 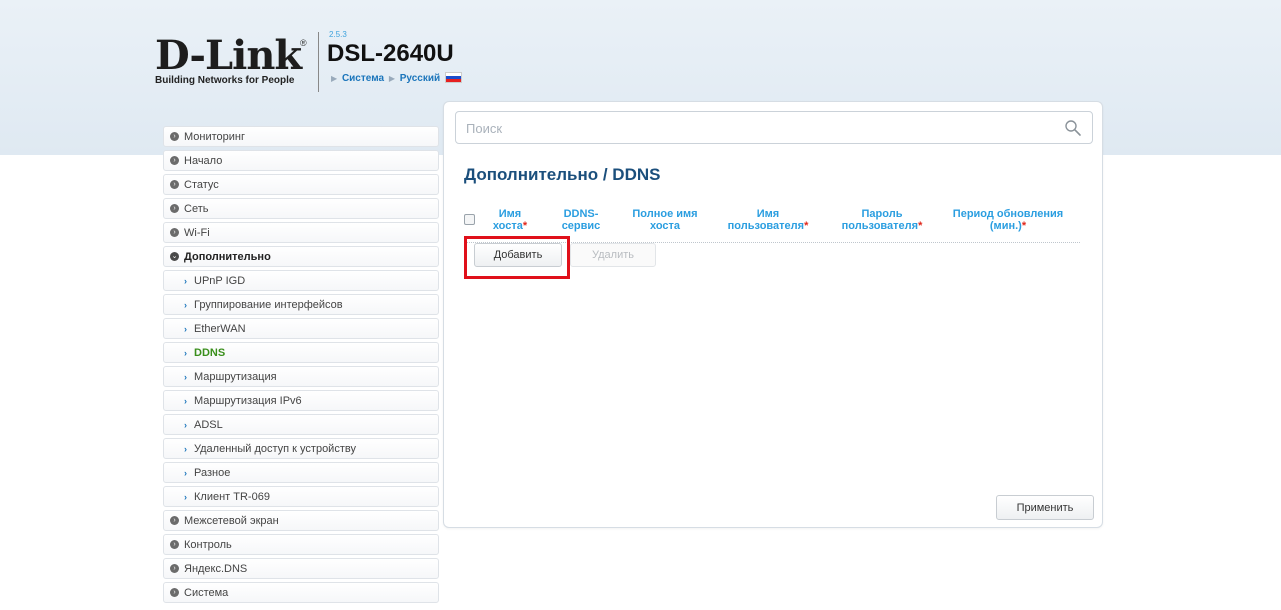 What do you see at coordinates (363, 78) in the screenshot?
I see `header-nav-system: Система` at bounding box center [363, 78].